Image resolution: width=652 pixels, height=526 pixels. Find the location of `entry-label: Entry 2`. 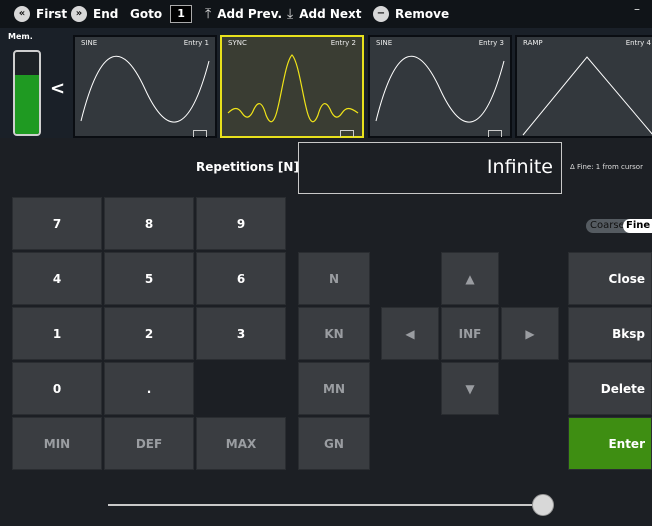

entry-label: Entry 2 is located at coordinates (343, 43).